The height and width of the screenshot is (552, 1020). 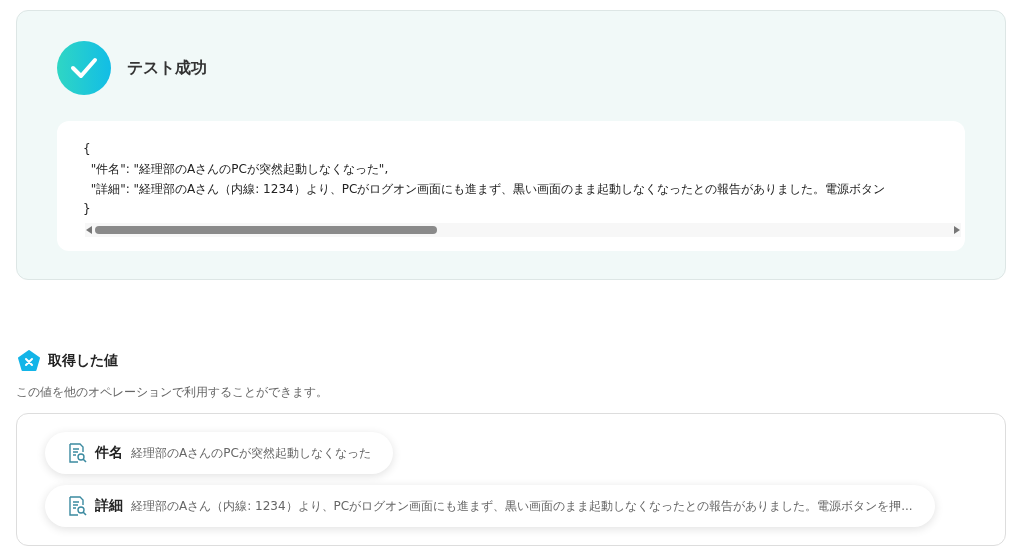 I want to click on check-icon, so click(x=84, y=68).